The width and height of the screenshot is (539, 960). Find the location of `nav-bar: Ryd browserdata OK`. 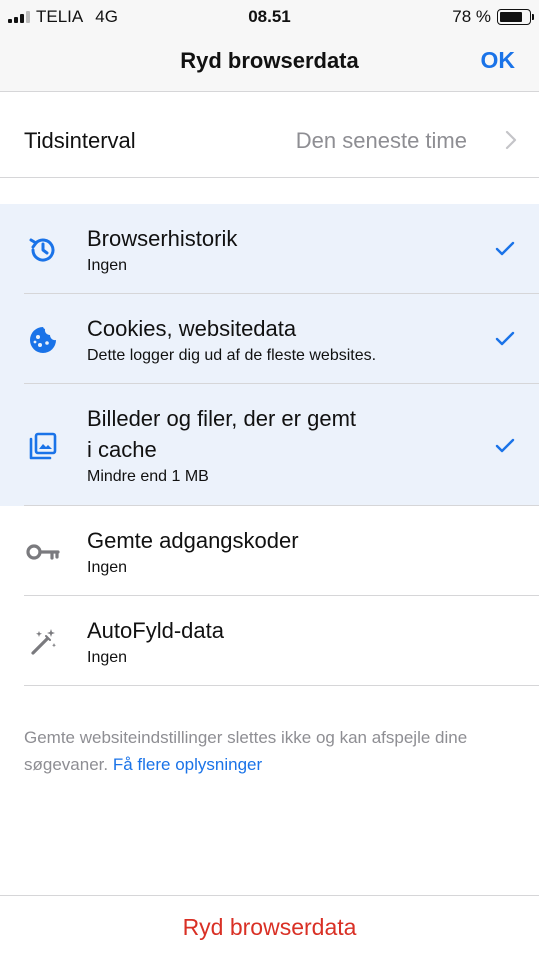

nav-bar: Ryd browserdata OK is located at coordinates (269, 63).